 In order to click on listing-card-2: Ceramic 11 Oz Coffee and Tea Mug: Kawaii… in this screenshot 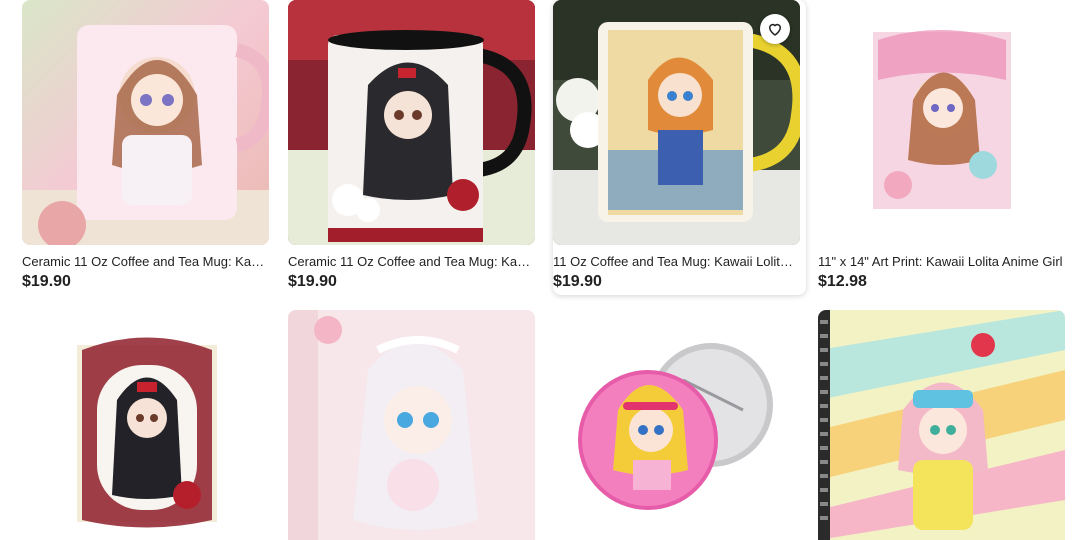, I will do `click(414, 145)`.